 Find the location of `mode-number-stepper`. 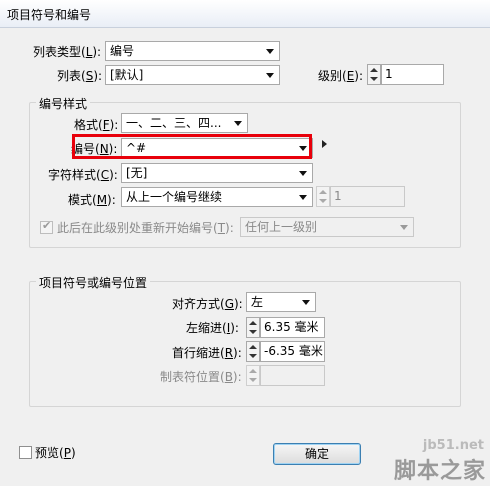

mode-number-stepper is located at coordinates (323, 196).